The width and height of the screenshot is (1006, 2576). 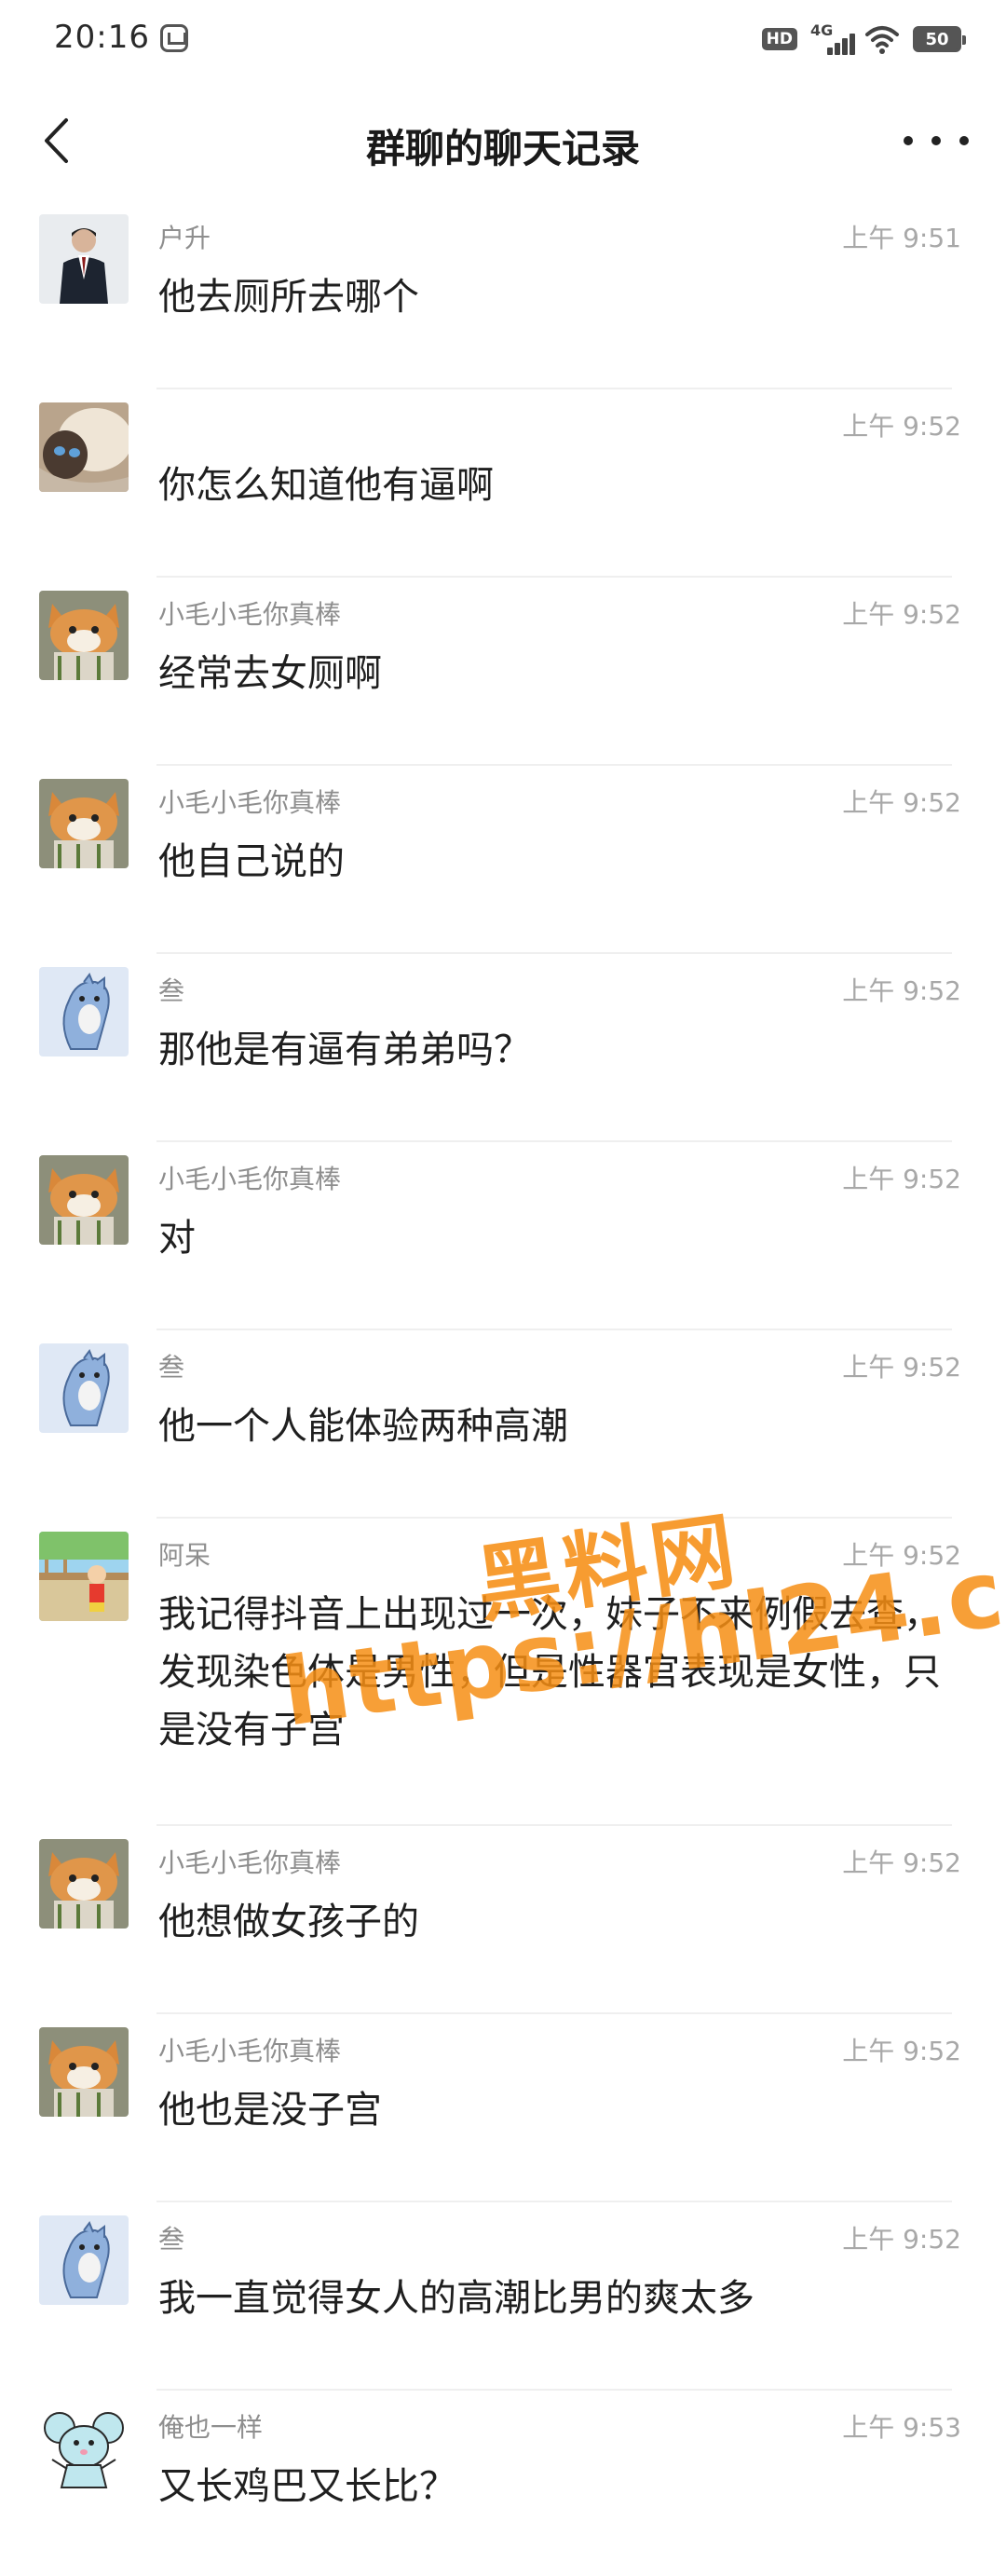 I want to click on wifi-icon, so click(x=882, y=39).